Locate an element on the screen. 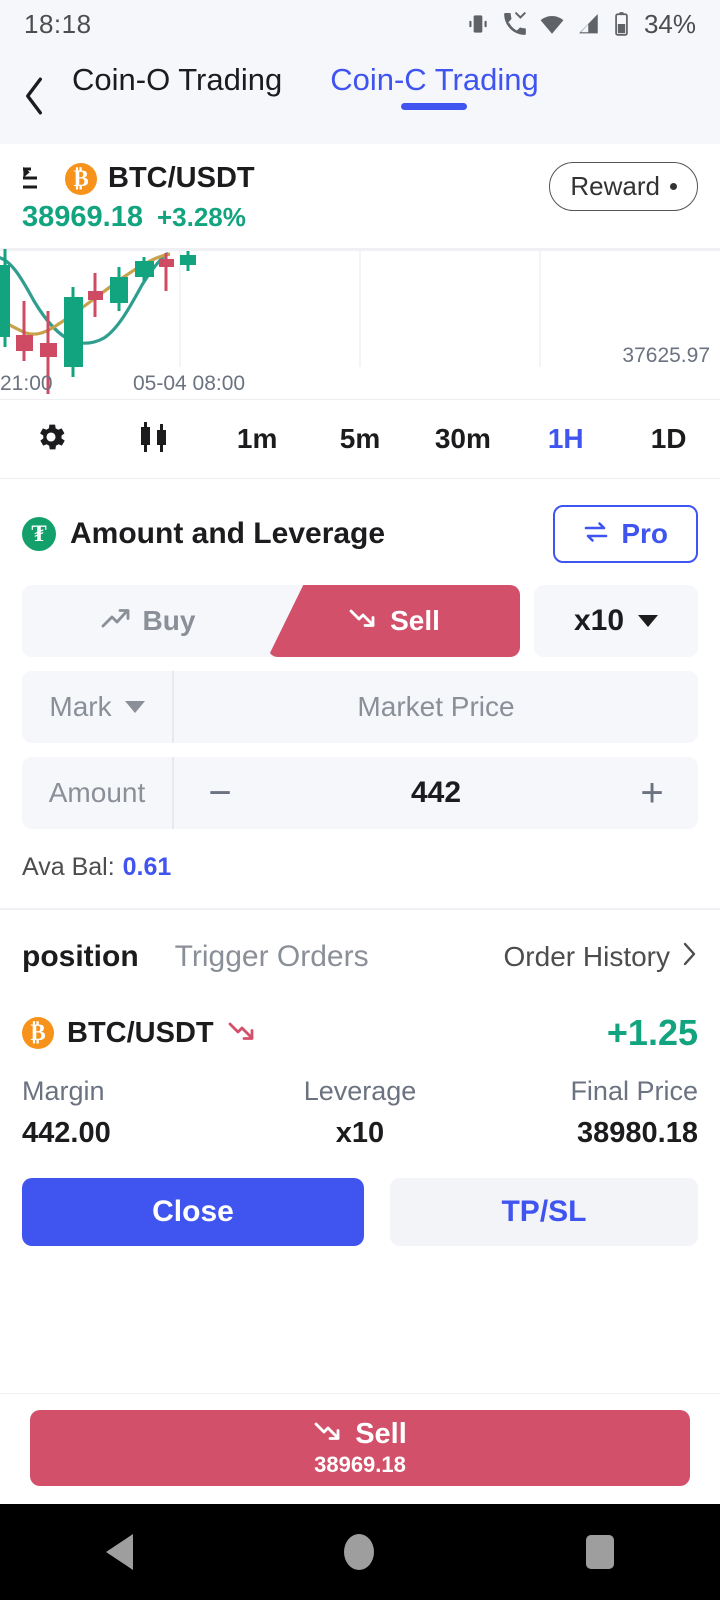  buy-label: Buy is located at coordinates (169, 620).